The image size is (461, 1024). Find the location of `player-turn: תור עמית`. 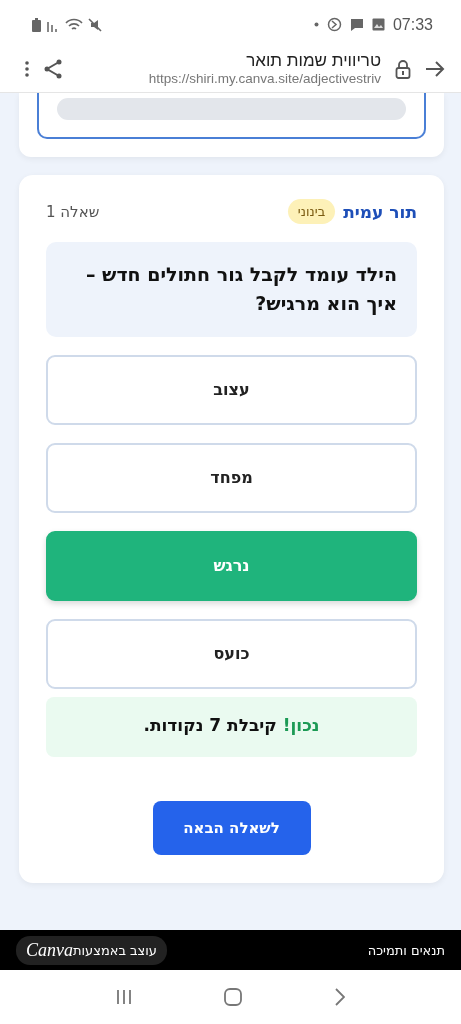

player-turn: תור עמית is located at coordinates (380, 211).